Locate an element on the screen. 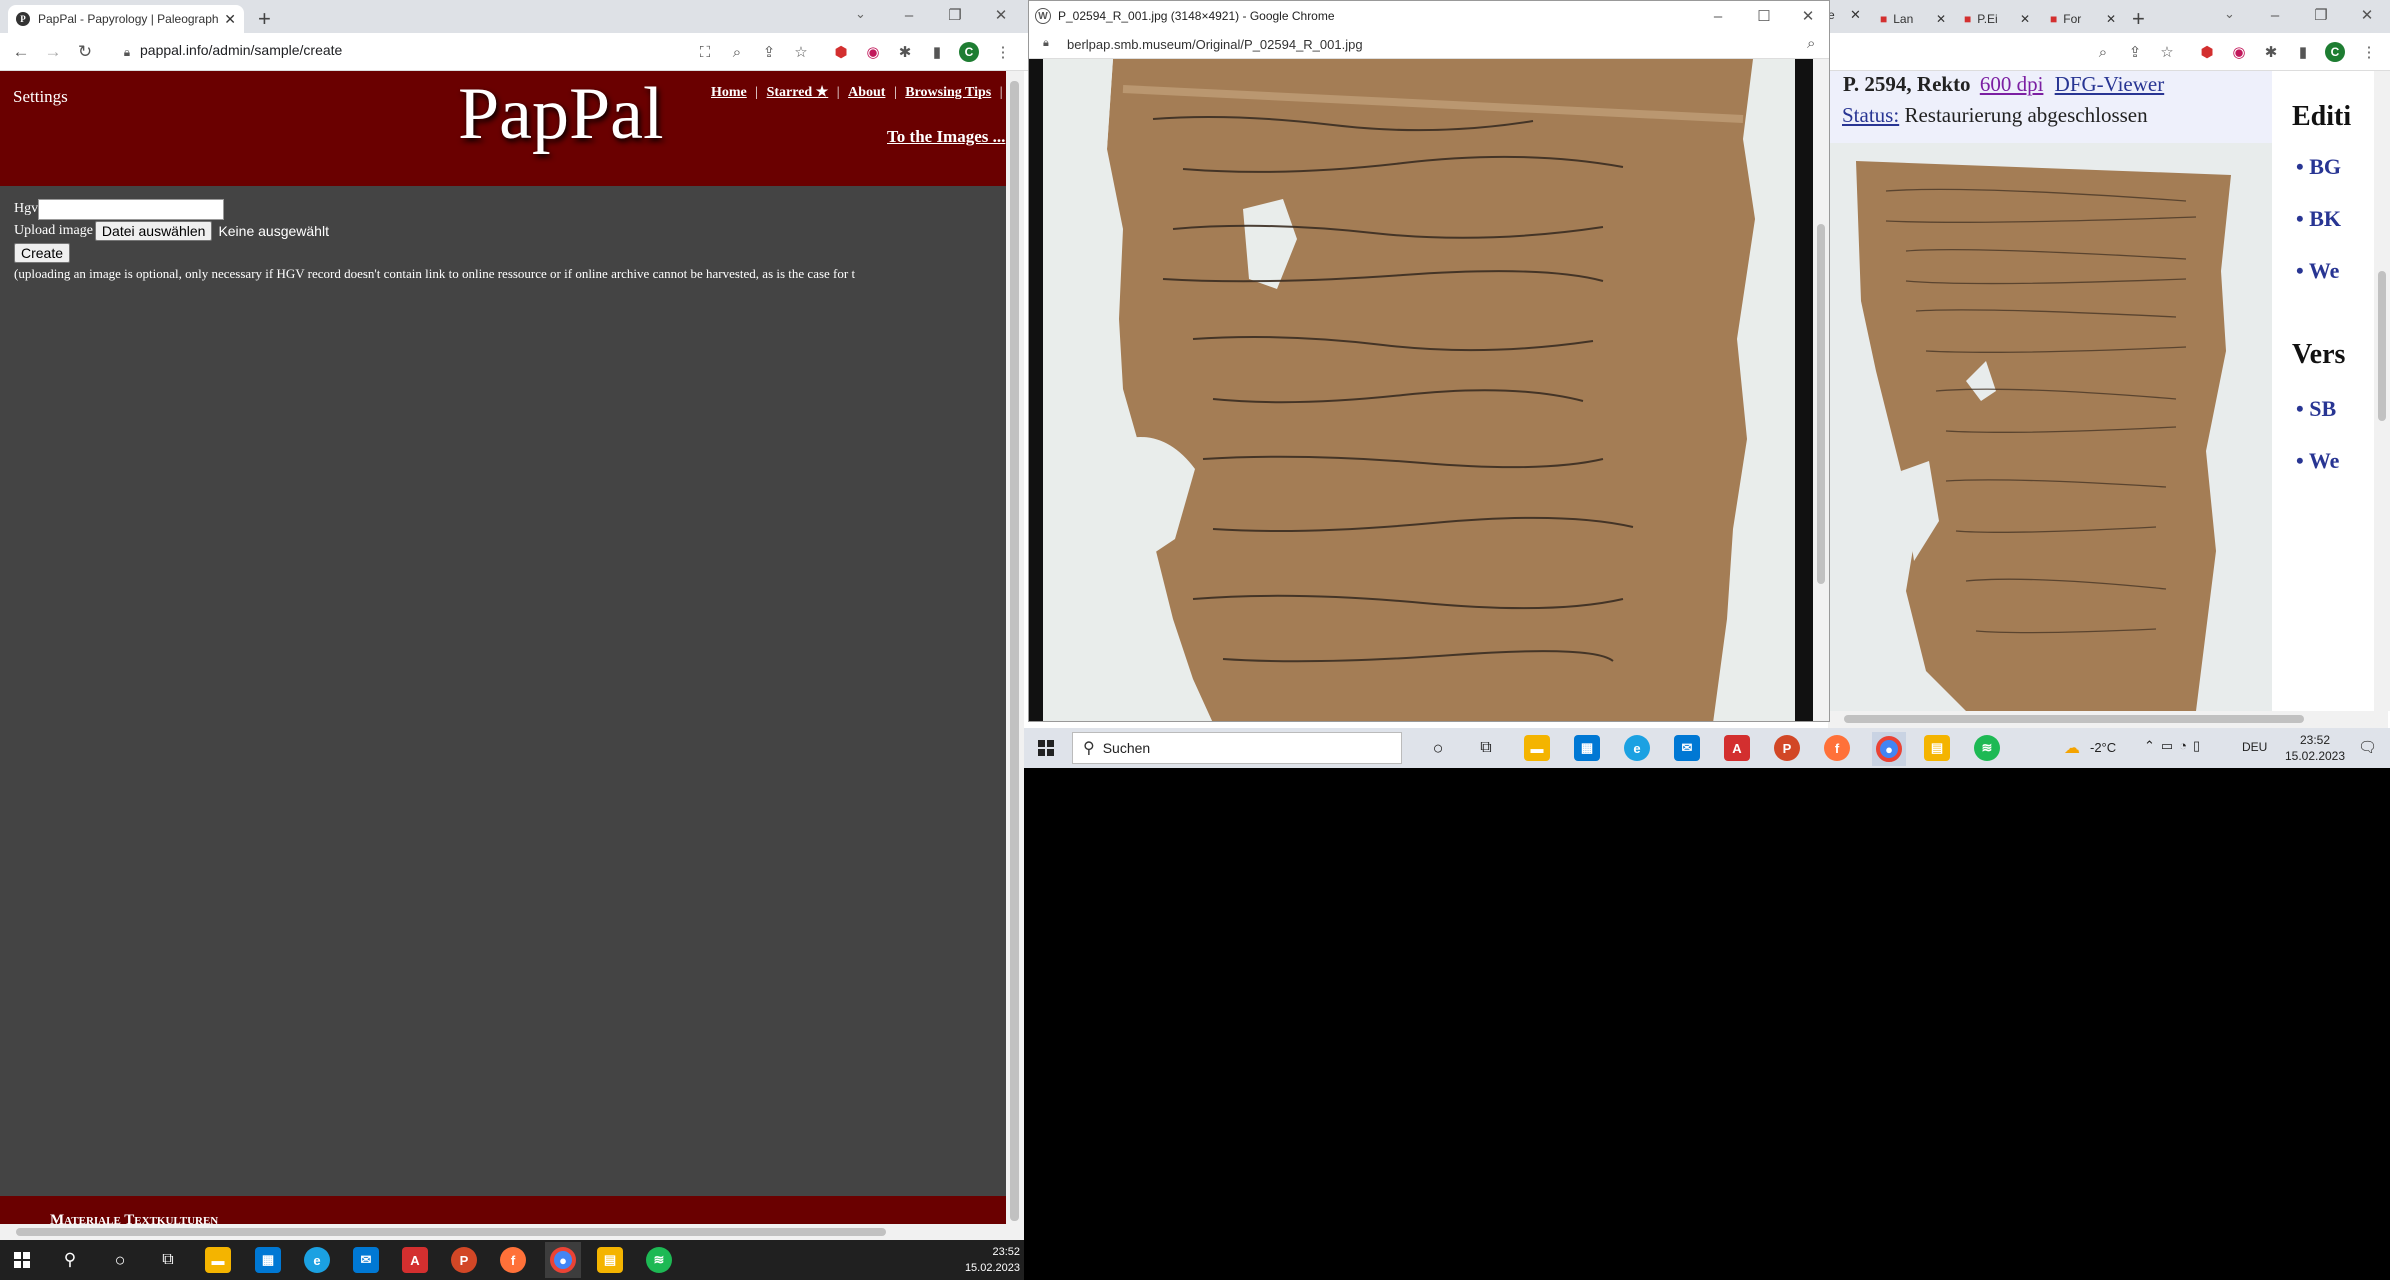 The width and height of the screenshot is (2390, 1280). windows-start-icon is located at coordinates (1046, 748).